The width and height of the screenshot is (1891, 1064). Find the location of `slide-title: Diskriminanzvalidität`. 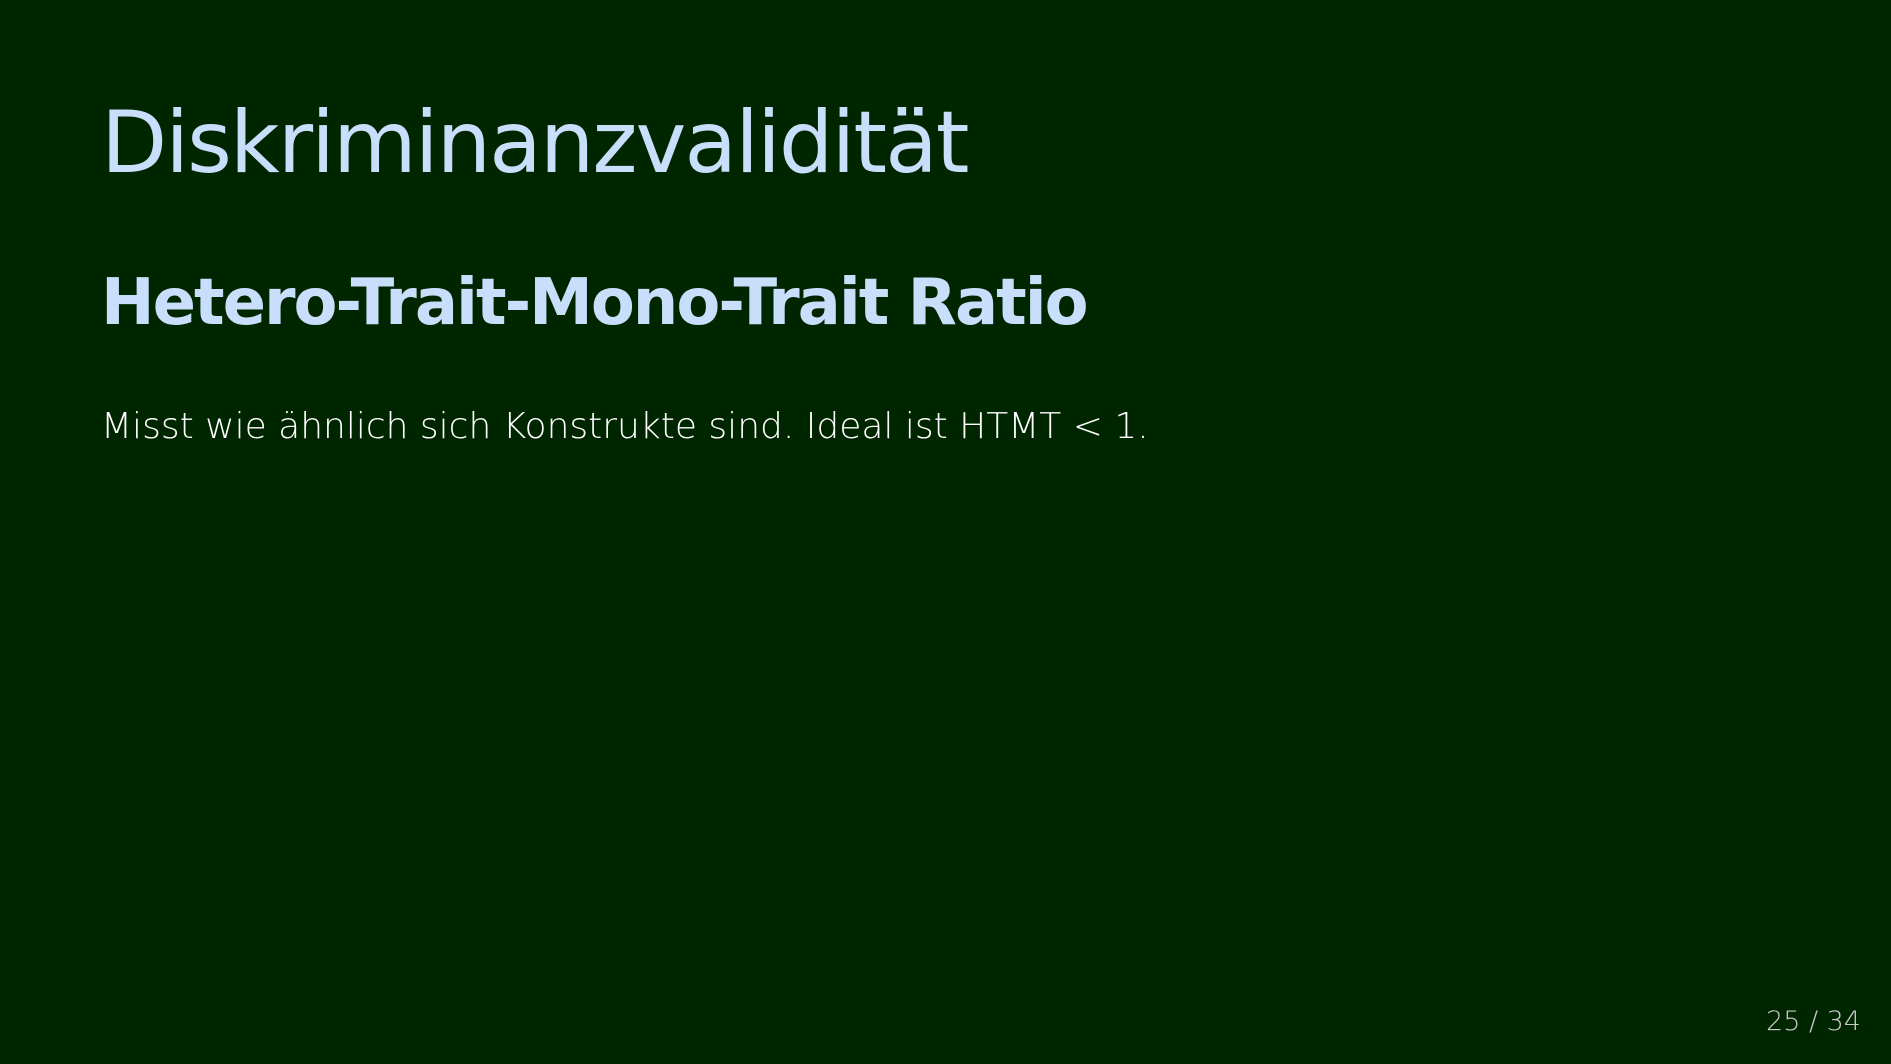

slide-title: Diskriminanzvalidität is located at coordinates (535, 143).